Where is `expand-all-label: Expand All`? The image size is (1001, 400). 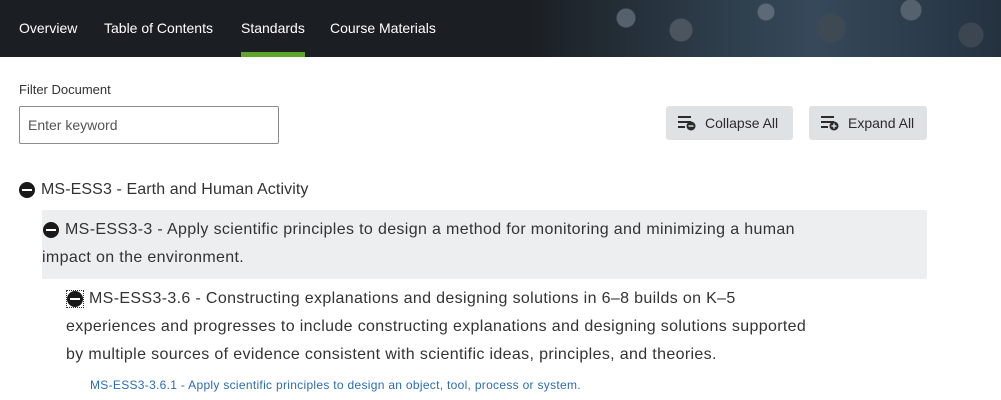 expand-all-label: Expand All is located at coordinates (881, 123).